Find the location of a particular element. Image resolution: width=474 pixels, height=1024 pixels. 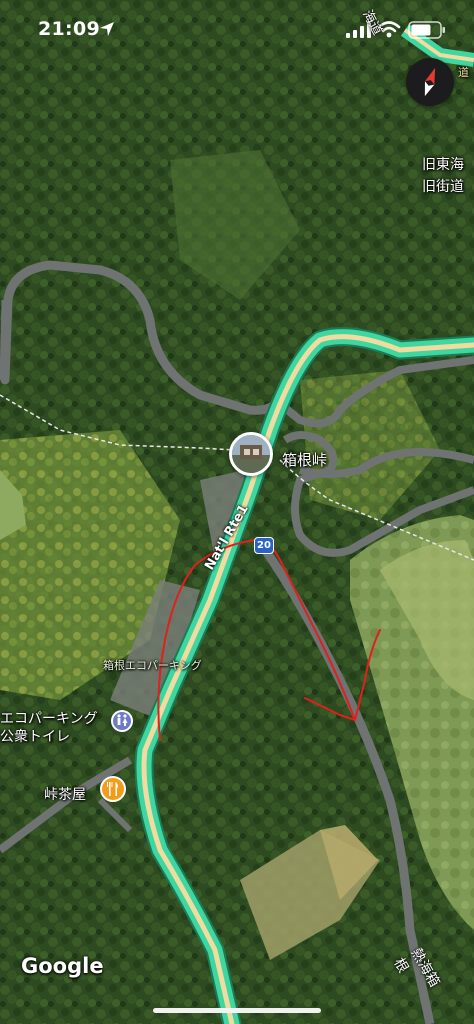

eco-parking-label: 箱根エコパーキング is located at coordinates (152, 665).